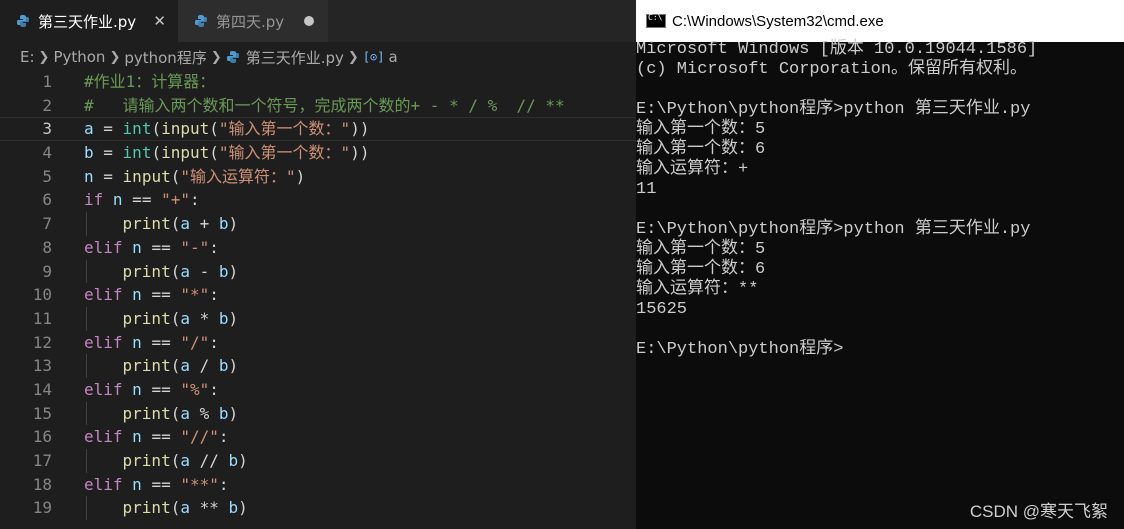 Image resolution: width=1124 pixels, height=529 pixels. Describe the element at coordinates (318, 390) in the screenshot. I see `code-line: 14 elif n == "%":` at that location.